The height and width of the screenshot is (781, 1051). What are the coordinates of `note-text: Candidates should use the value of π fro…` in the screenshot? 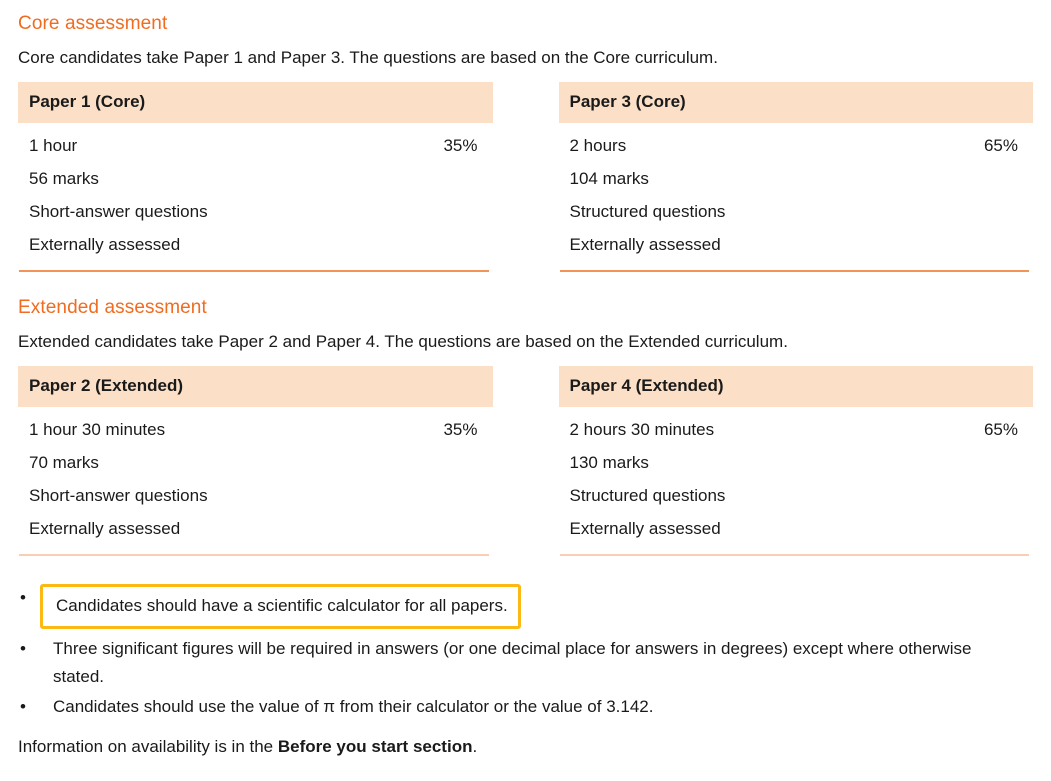 It's located at (353, 706).